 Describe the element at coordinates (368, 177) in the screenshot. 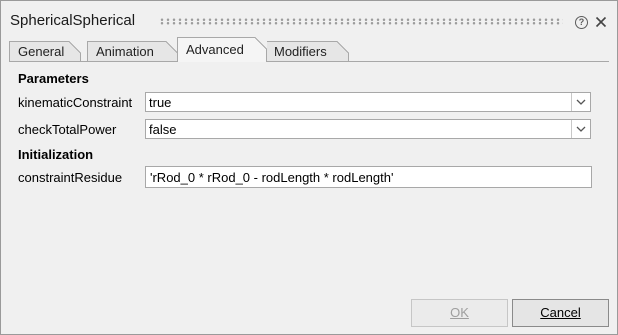

I see `constraint-residue-input` at that location.